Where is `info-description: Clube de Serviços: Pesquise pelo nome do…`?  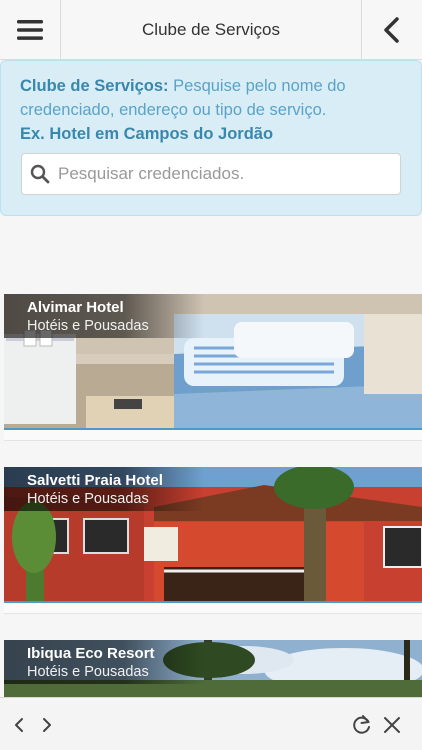
info-description: Clube de Serviços: Pesquise pelo nome do… is located at coordinates (211, 98).